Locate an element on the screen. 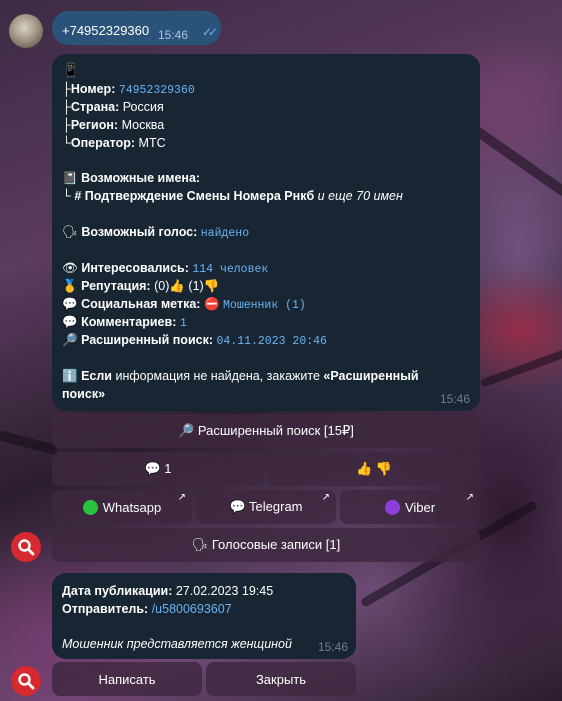 Image resolution: width=562 pixels, height=701 pixels. whatsapp-label: Whatsapp is located at coordinates (132, 507).